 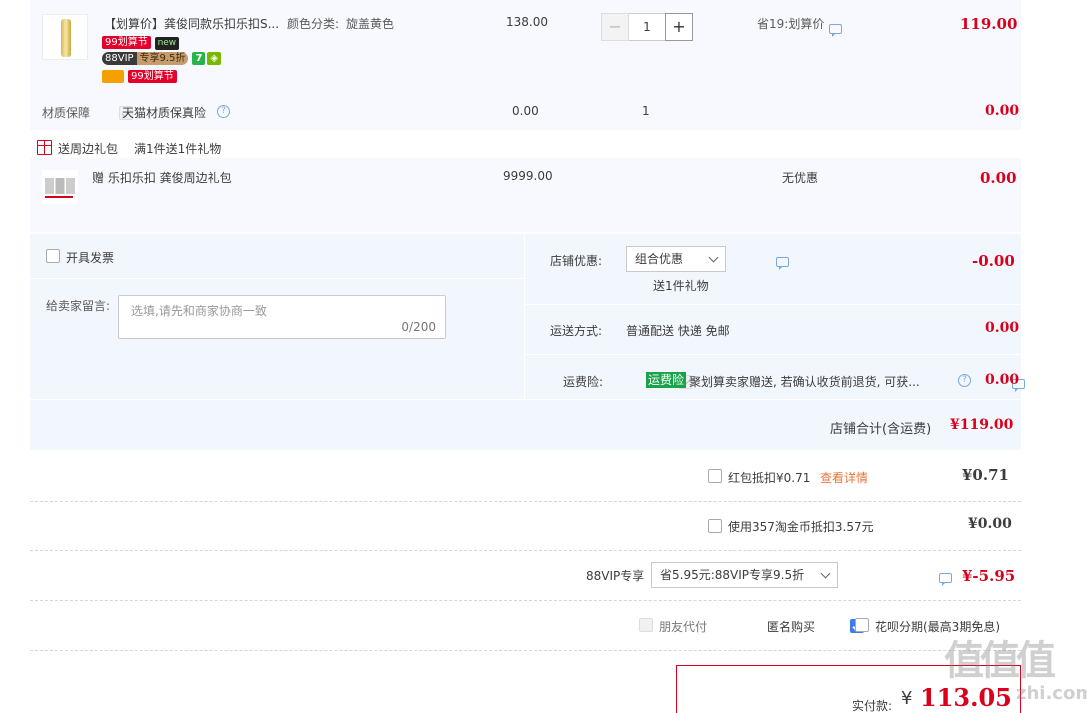 I want to click on redpacket-value: ¥0.71, so click(x=985, y=475).